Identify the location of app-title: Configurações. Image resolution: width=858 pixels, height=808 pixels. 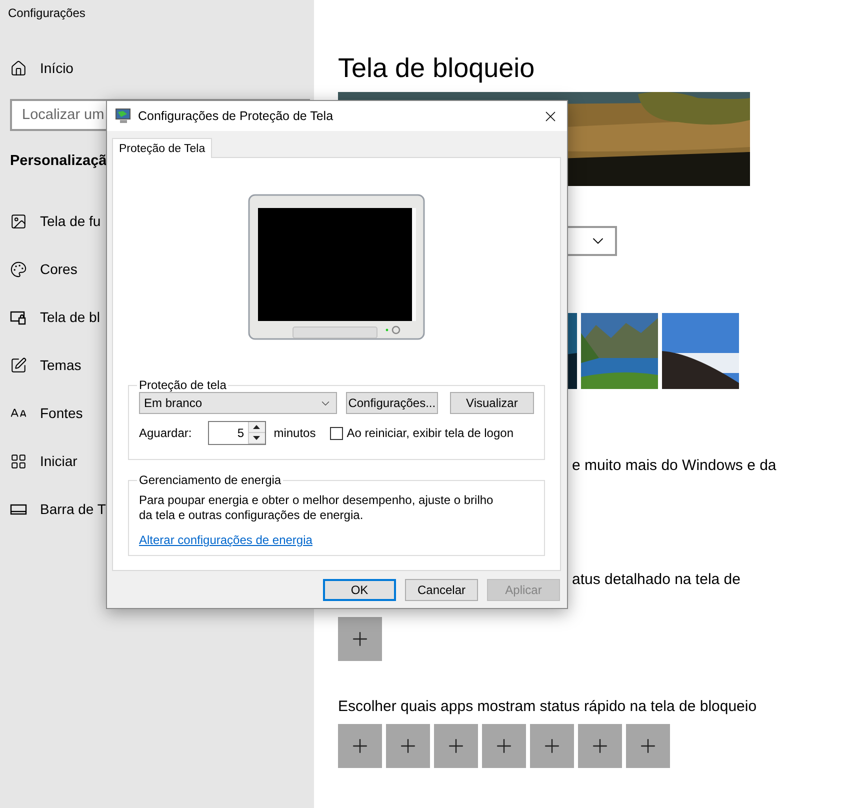
(47, 13).